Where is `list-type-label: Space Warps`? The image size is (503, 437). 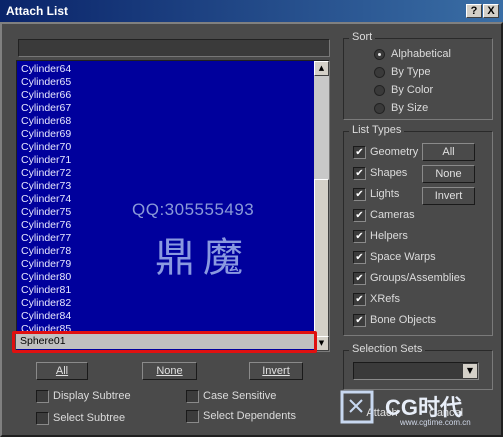
list-type-label: Space Warps is located at coordinates (403, 257).